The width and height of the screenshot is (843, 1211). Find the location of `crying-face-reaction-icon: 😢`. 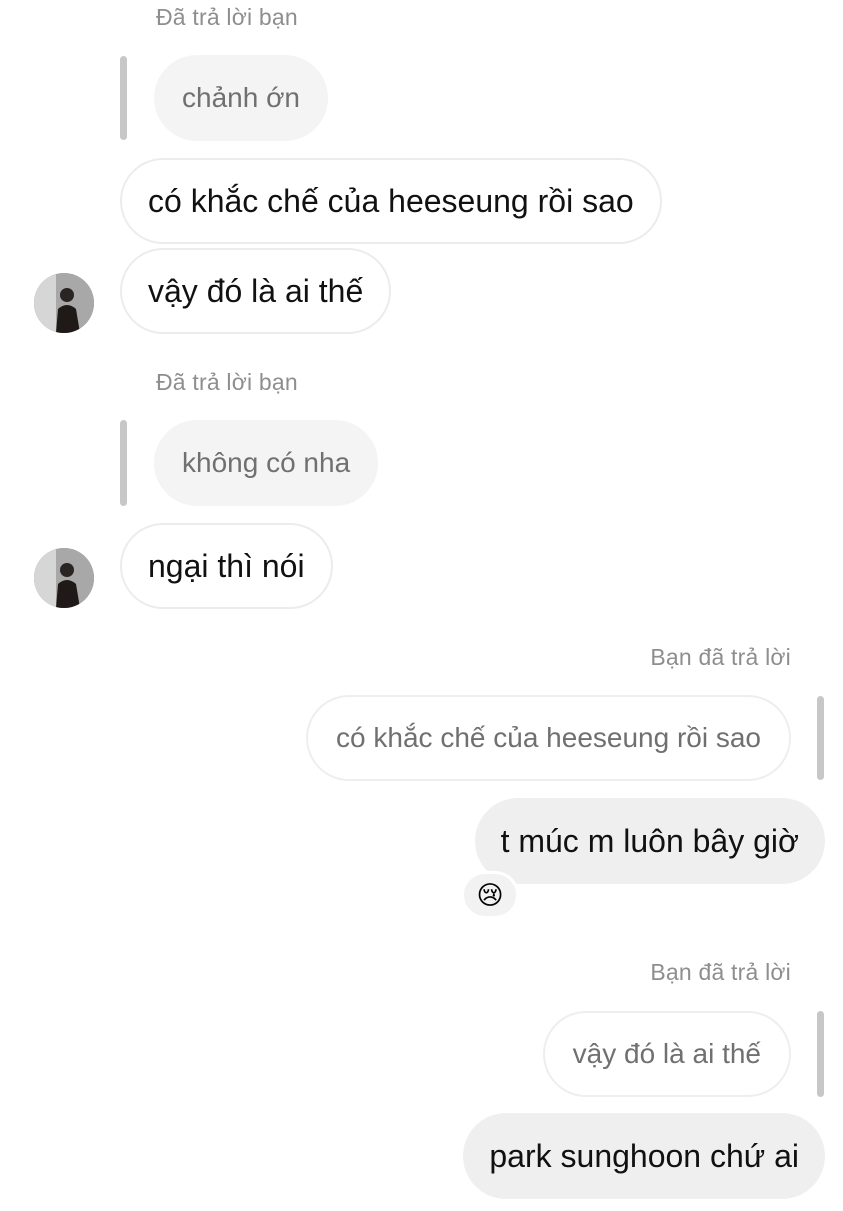

crying-face-reaction-icon: 😢 is located at coordinates (490, 895).